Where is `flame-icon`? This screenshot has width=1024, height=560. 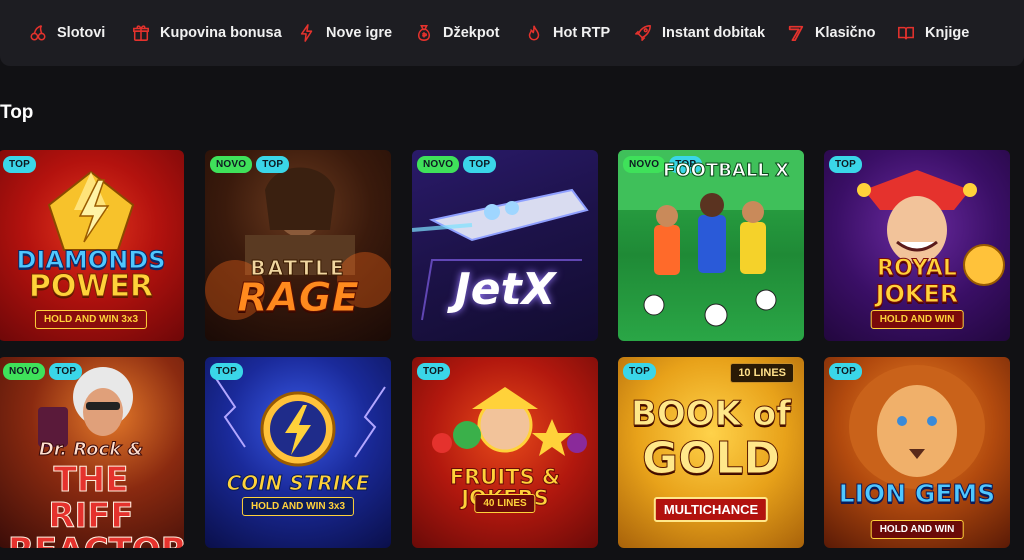 flame-icon is located at coordinates (534, 33).